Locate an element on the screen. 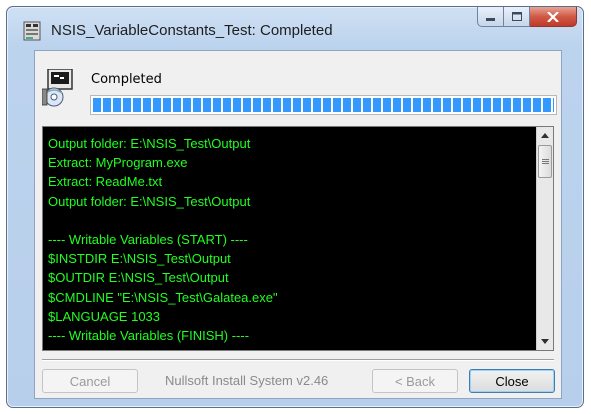 Image resolution: width=591 pixels, height=414 pixels. log-line: $OUTDIR E:\NSIS_Test\Output is located at coordinates (138, 278).